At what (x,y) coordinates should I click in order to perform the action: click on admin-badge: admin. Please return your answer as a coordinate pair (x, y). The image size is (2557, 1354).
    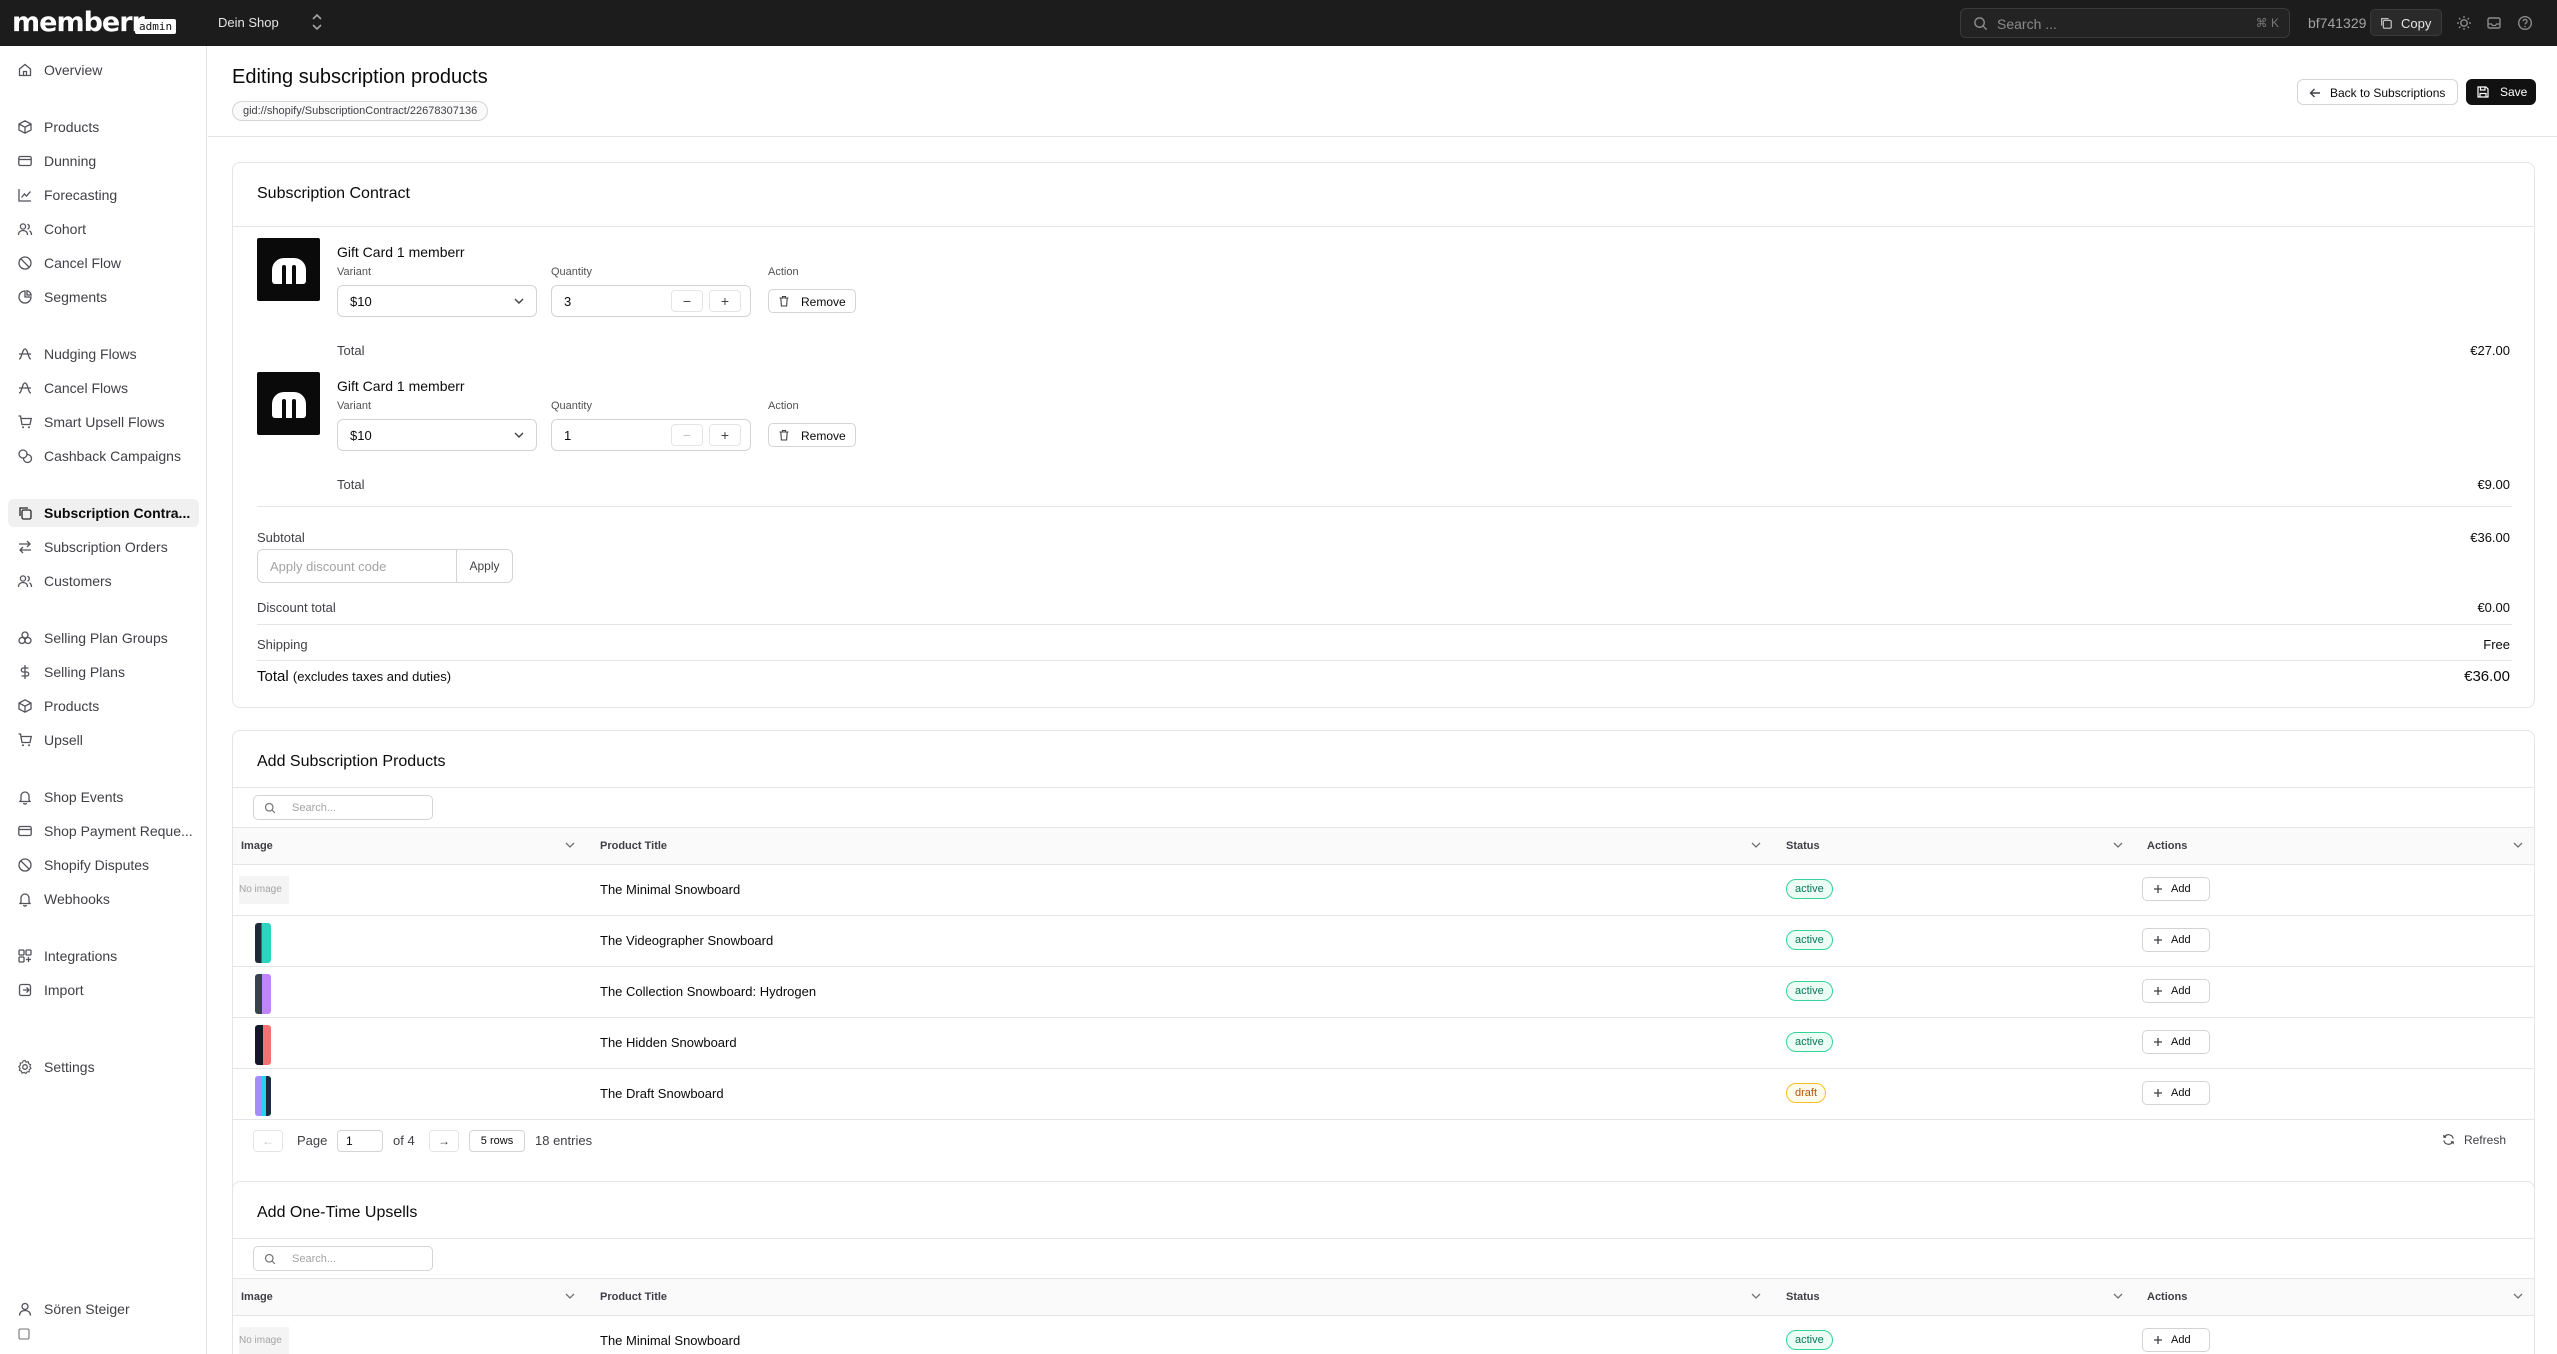
    Looking at the image, I should click on (156, 26).